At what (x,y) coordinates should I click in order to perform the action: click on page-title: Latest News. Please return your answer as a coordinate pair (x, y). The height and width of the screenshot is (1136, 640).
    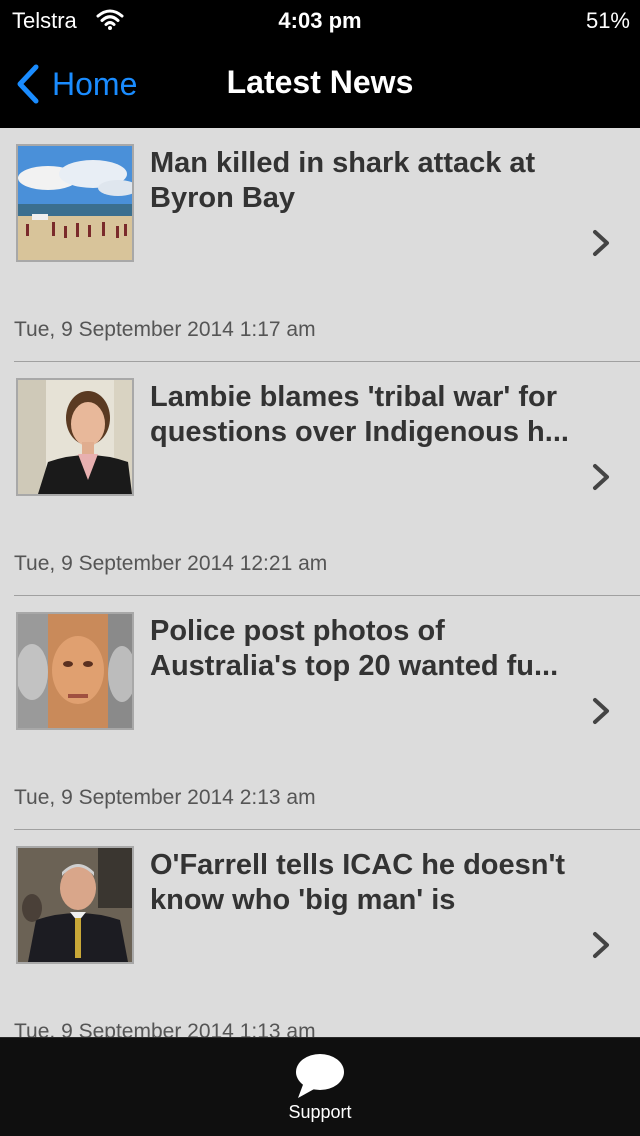
    Looking at the image, I should click on (320, 82).